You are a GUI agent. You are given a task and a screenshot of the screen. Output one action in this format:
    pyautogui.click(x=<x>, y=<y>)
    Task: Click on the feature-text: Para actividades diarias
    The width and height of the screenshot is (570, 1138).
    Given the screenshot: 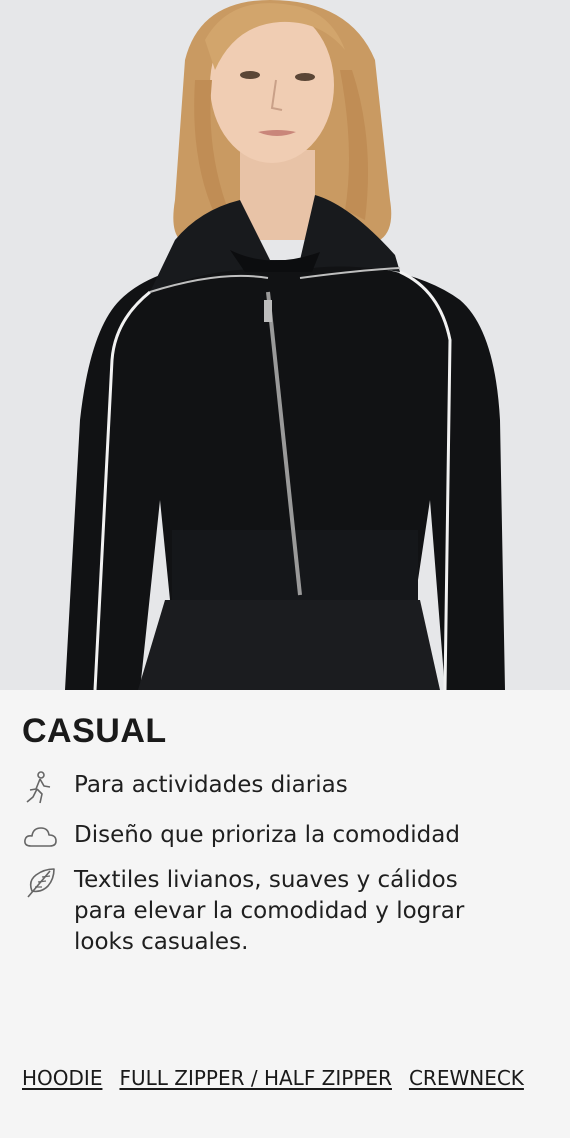 What is the action you would take?
    pyautogui.click(x=211, y=785)
    